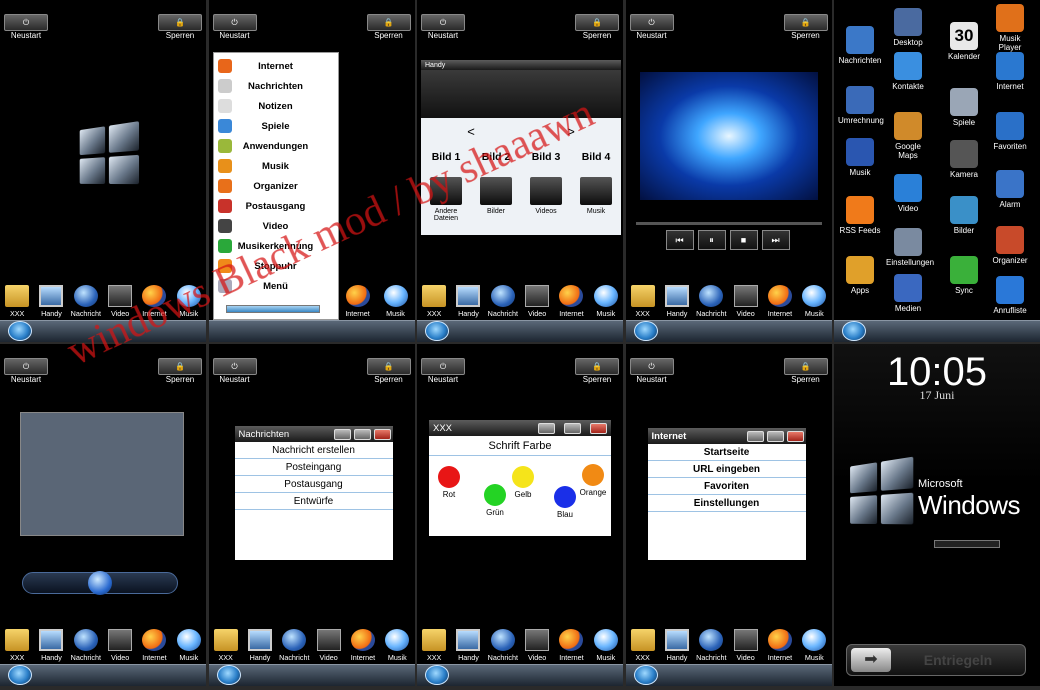  What do you see at coordinates (313, 467) in the screenshot?
I see `messages-item-posteingang: Posteingang` at bounding box center [313, 467].